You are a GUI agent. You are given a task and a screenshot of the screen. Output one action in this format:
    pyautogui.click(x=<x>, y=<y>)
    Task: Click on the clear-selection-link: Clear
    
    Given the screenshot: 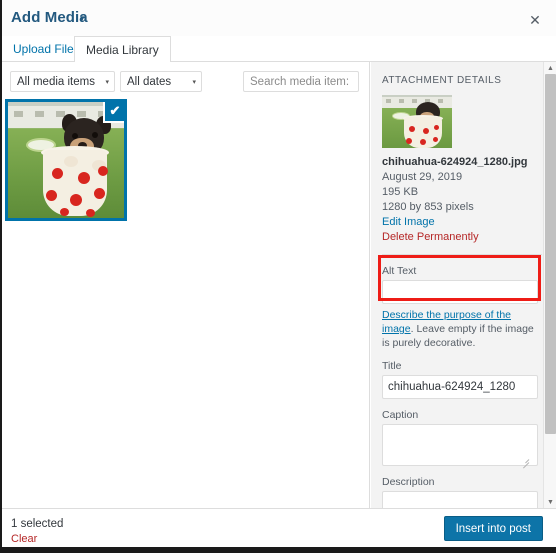 What is the action you would take?
    pyautogui.click(x=24, y=539)
    